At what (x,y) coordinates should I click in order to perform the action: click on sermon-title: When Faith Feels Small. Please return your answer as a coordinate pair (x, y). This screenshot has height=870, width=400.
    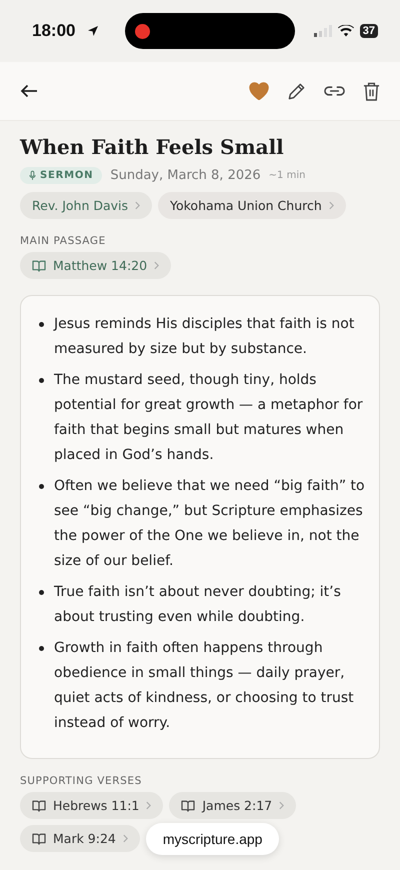
    Looking at the image, I should click on (152, 147).